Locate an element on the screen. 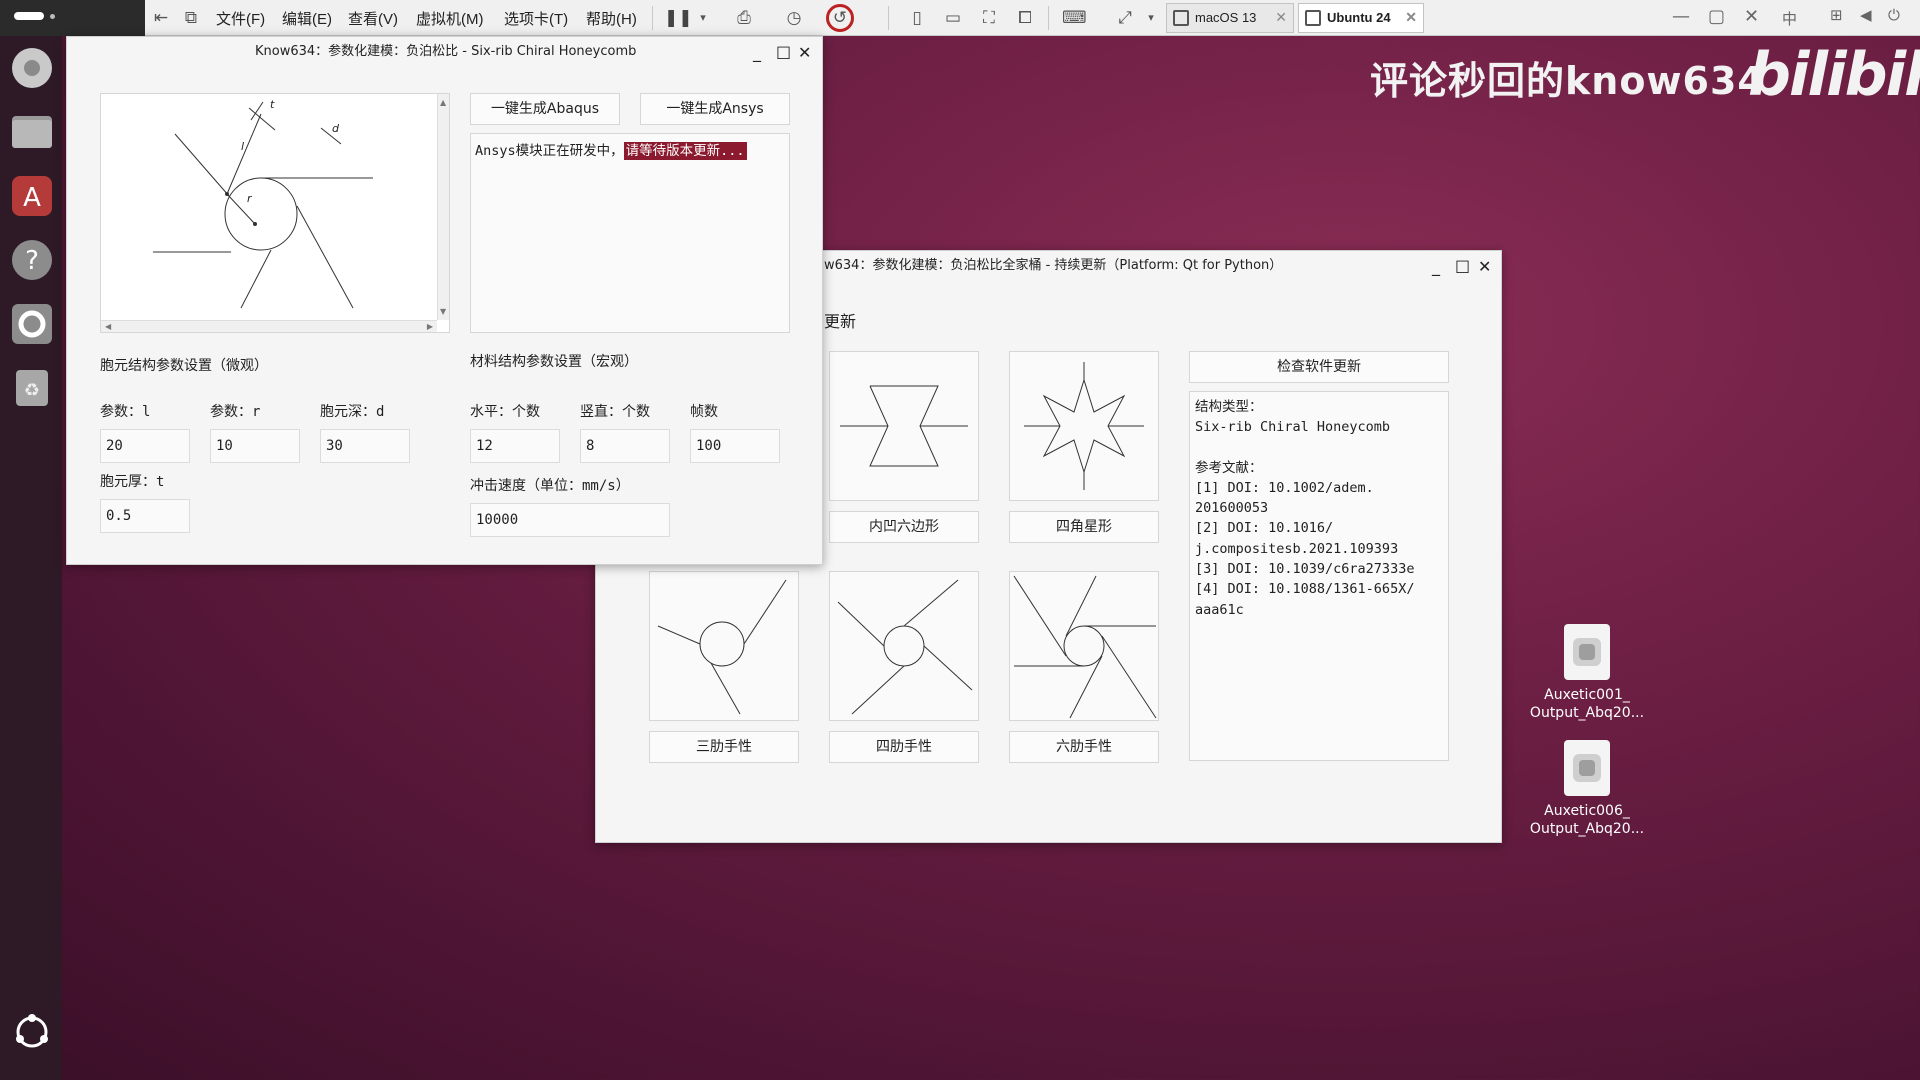 Image resolution: width=1920 pixels, height=1080 pixels. generate-ansys-button: 一键生成Ansys is located at coordinates (715, 109).